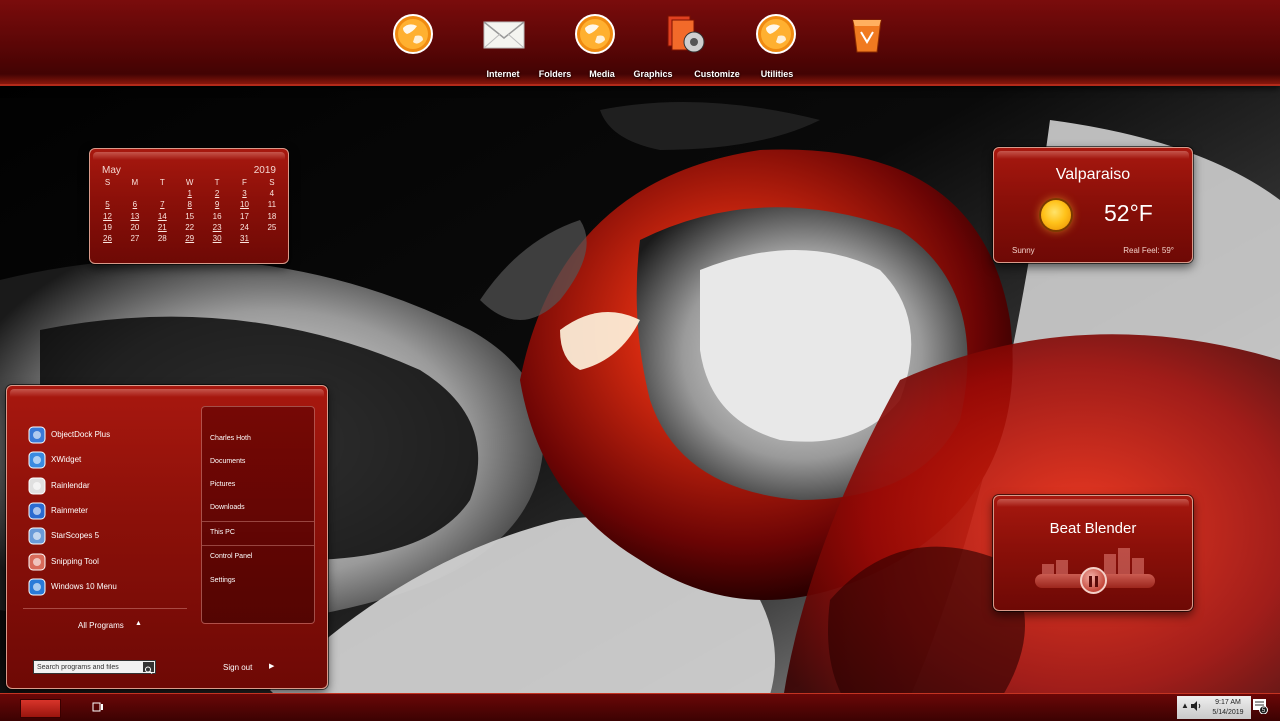 Image resolution: width=1280 pixels, height=721 pixels. What do you see at coordinates (595, 34) in the screenshot?
I see `dock-item-media` at bounding box center [595, 34].